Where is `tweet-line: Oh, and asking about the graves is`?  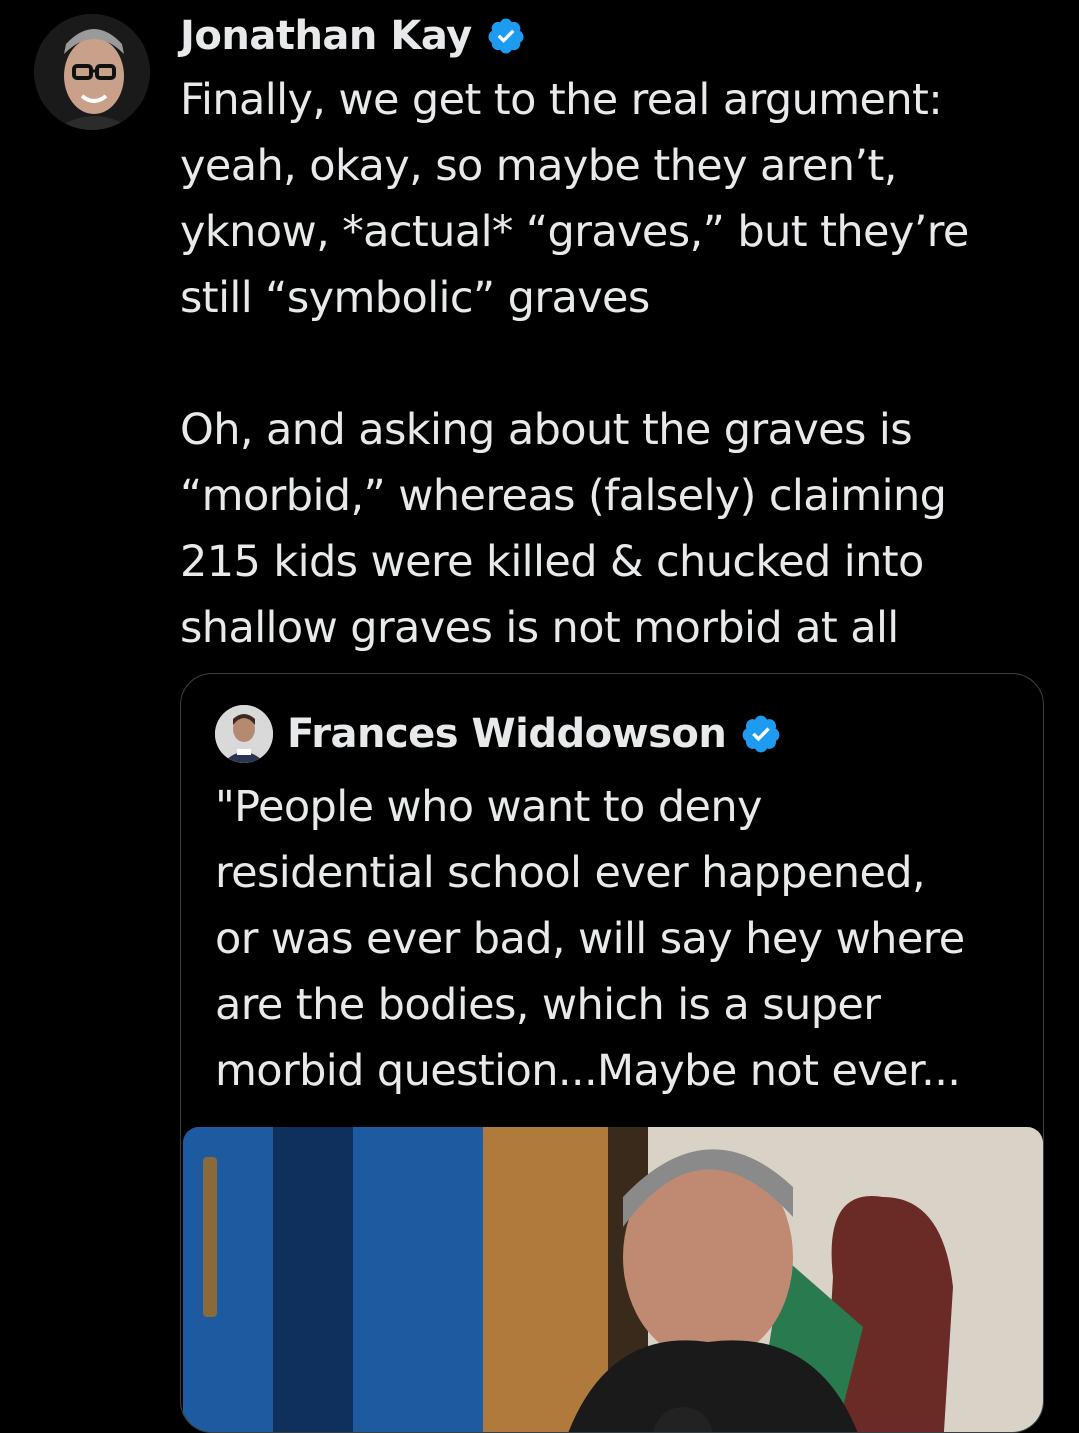 tweet-line: Oh, and asking about the graves is is located at coordinates (546, 430).